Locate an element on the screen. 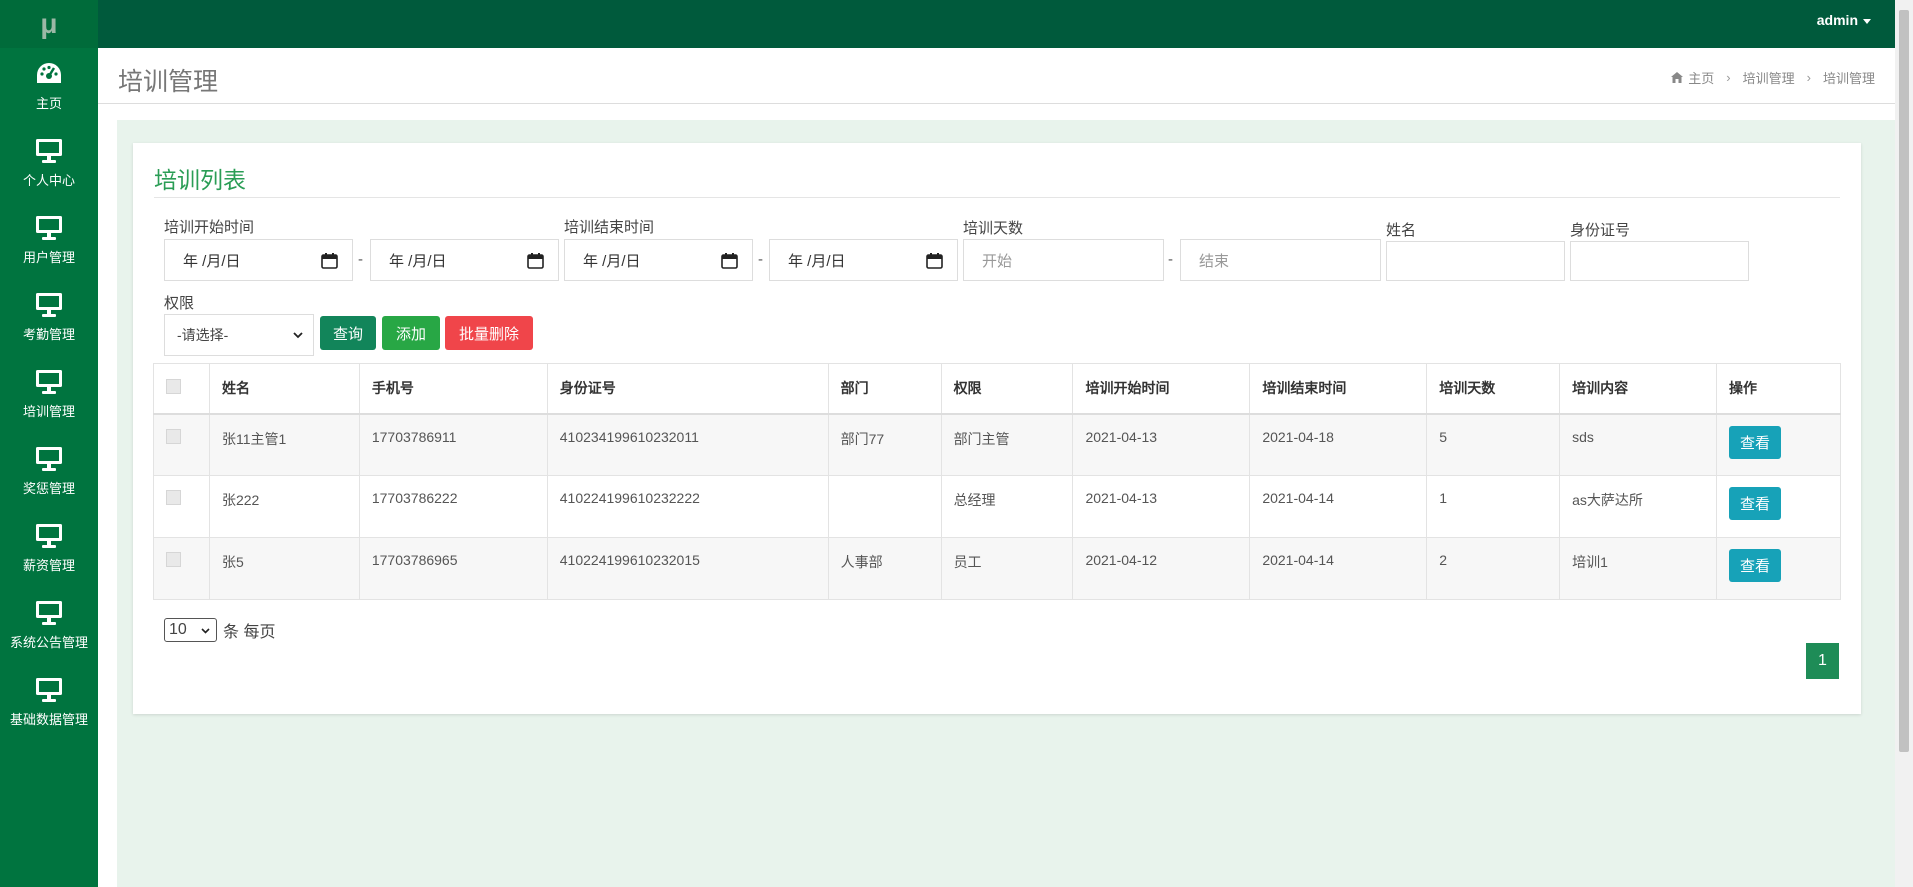 The height and width of the screenshot is (887, 1913). table-cell: 2 is located at coordinates (1493, 568).